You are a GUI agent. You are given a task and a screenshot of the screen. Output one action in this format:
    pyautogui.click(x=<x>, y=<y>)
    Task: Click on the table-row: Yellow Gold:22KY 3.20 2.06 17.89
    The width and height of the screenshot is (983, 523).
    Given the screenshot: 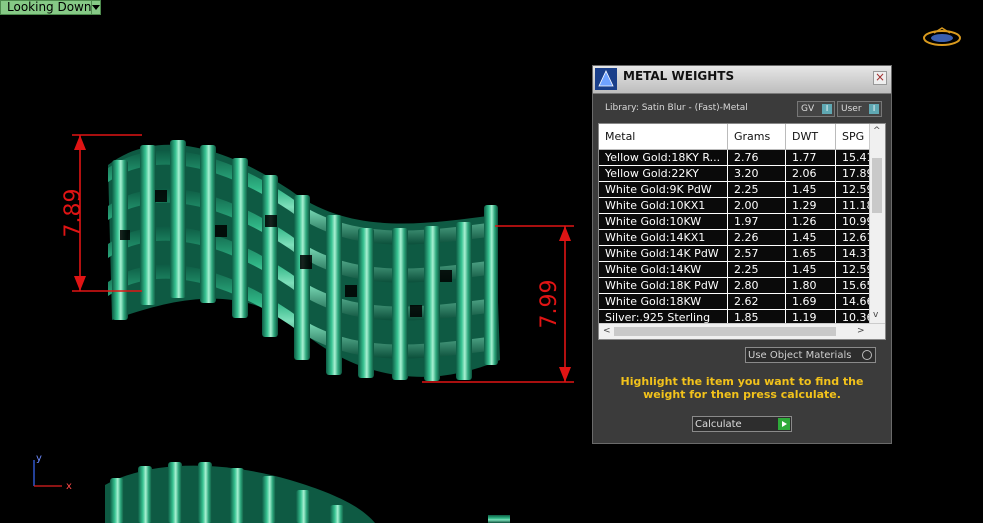 What is the action you would take?
    pyautogui.click(x=741, y=173)
    